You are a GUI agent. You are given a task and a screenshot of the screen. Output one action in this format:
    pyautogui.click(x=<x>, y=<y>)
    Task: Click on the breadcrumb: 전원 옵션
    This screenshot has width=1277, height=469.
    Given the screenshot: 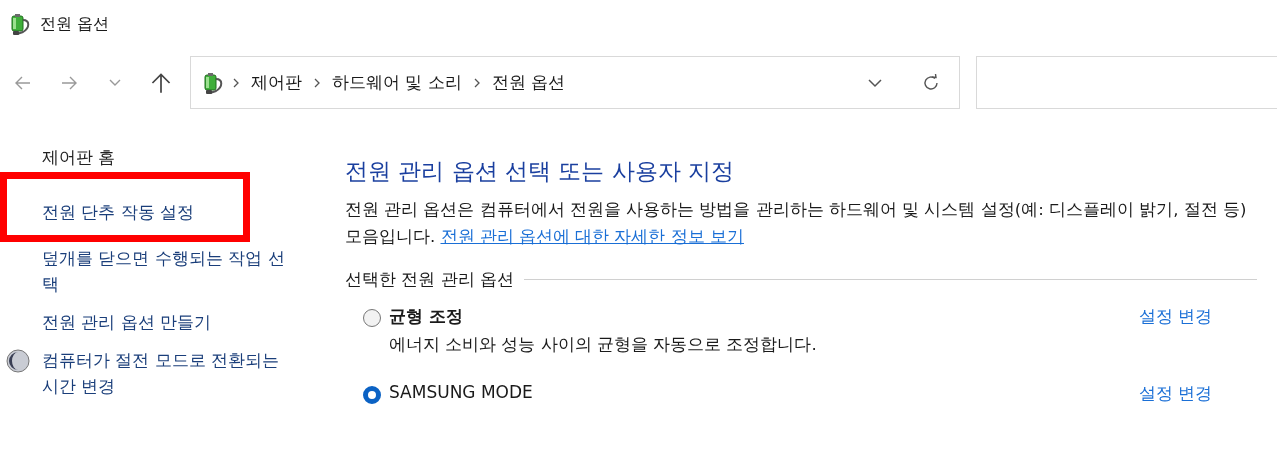 What is the action you would take?
    pyautogui.click(x=528, y=82)
    